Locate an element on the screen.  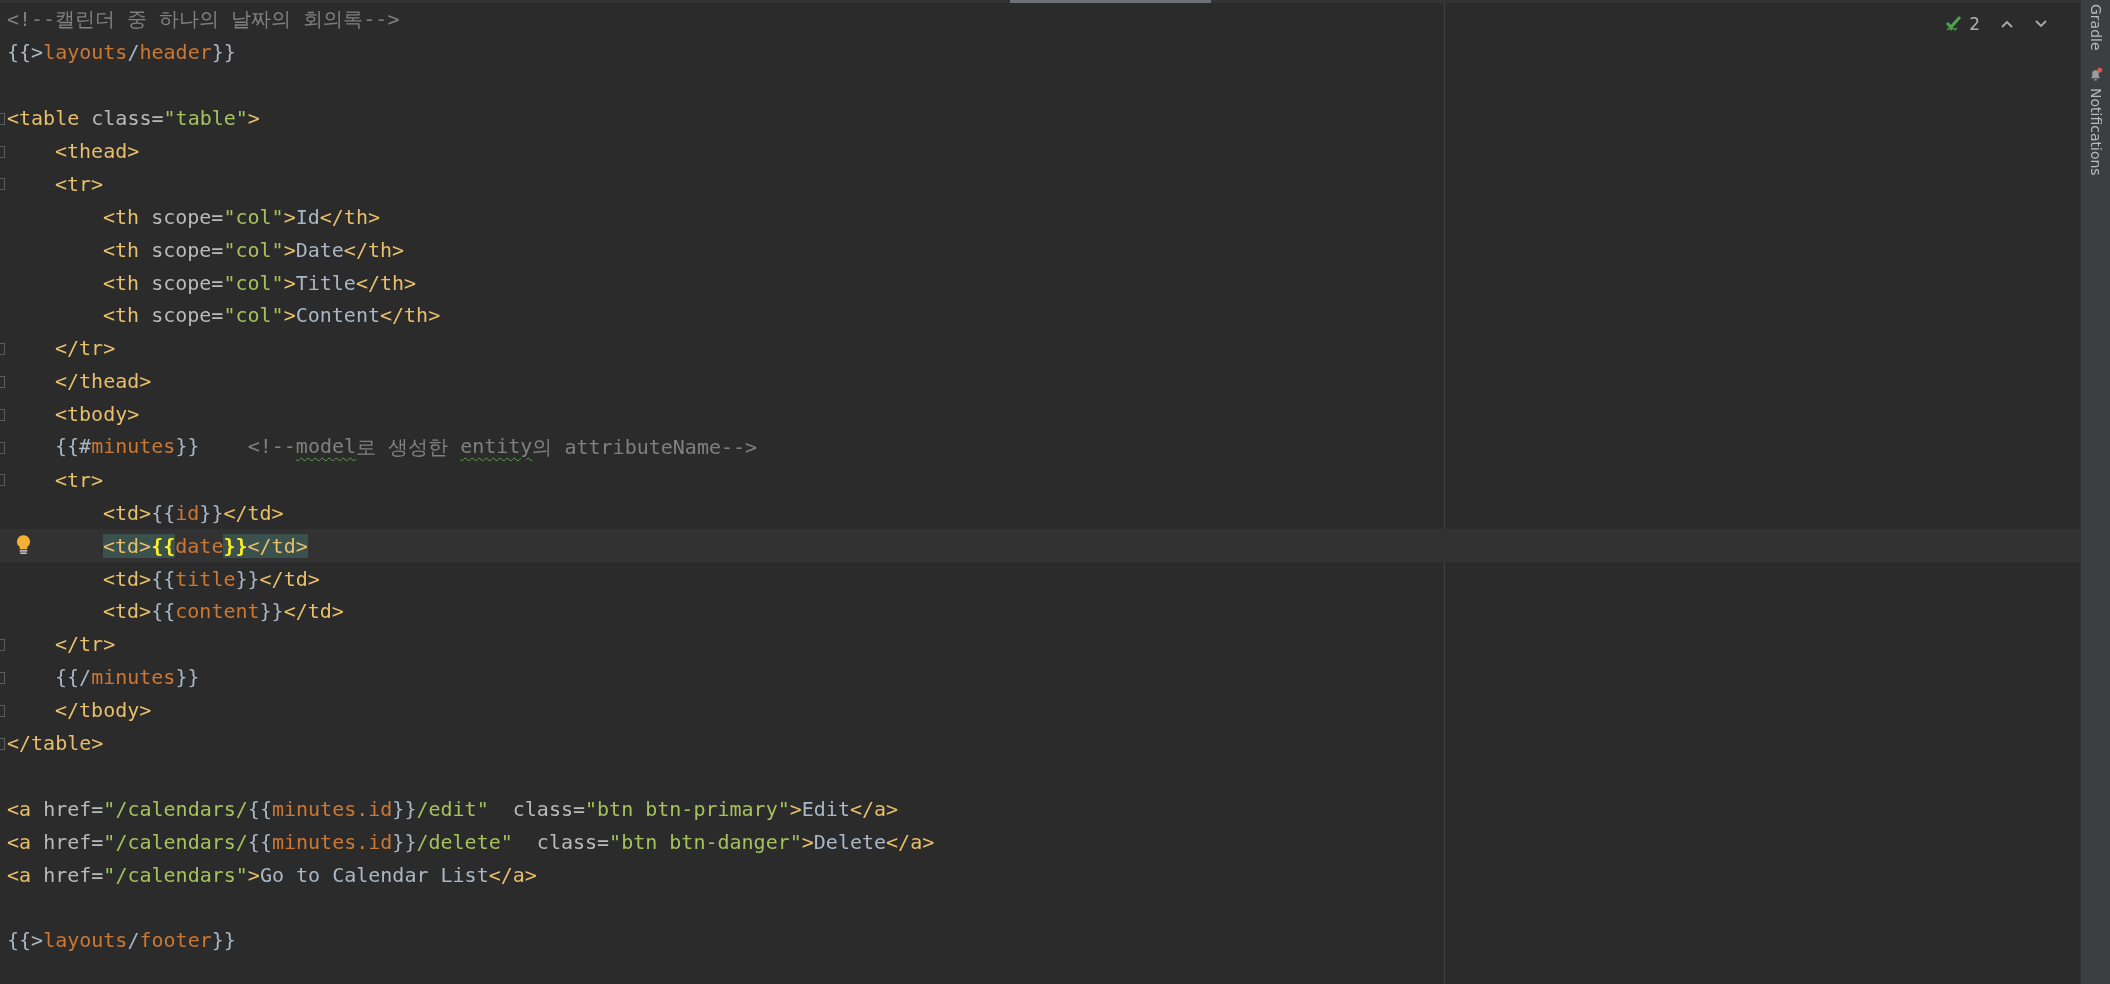
code-text: Title is located at coordinates (325, 282).